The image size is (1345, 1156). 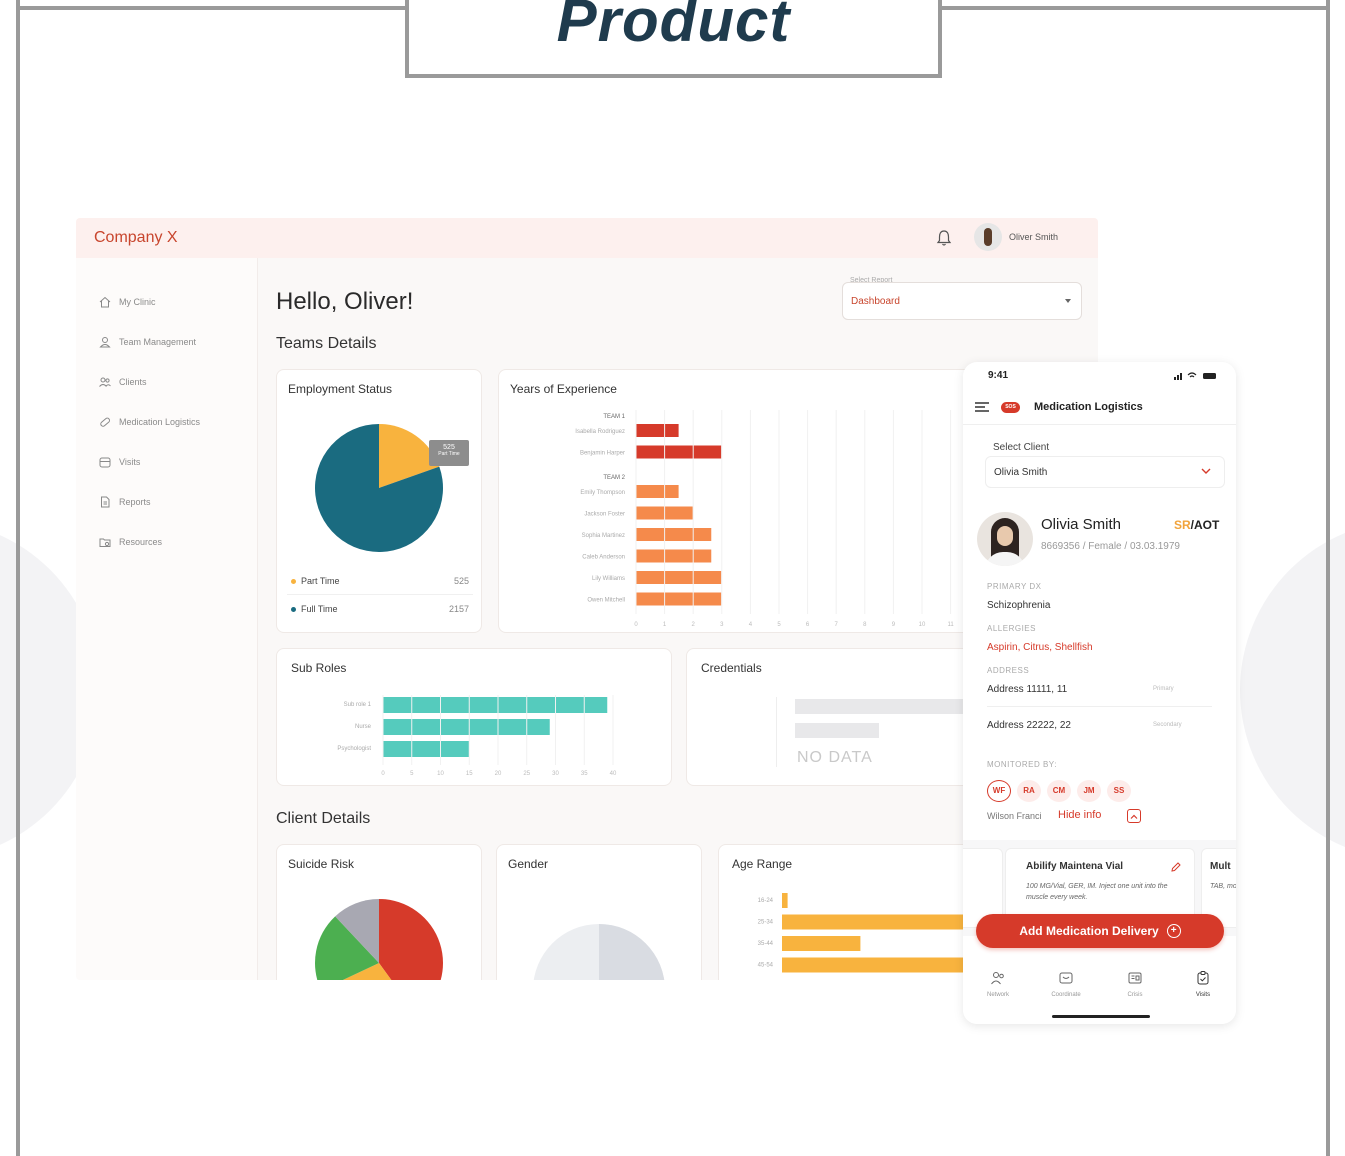 I want to click on monitor-badge: SS, so click(x=1119, y=791).